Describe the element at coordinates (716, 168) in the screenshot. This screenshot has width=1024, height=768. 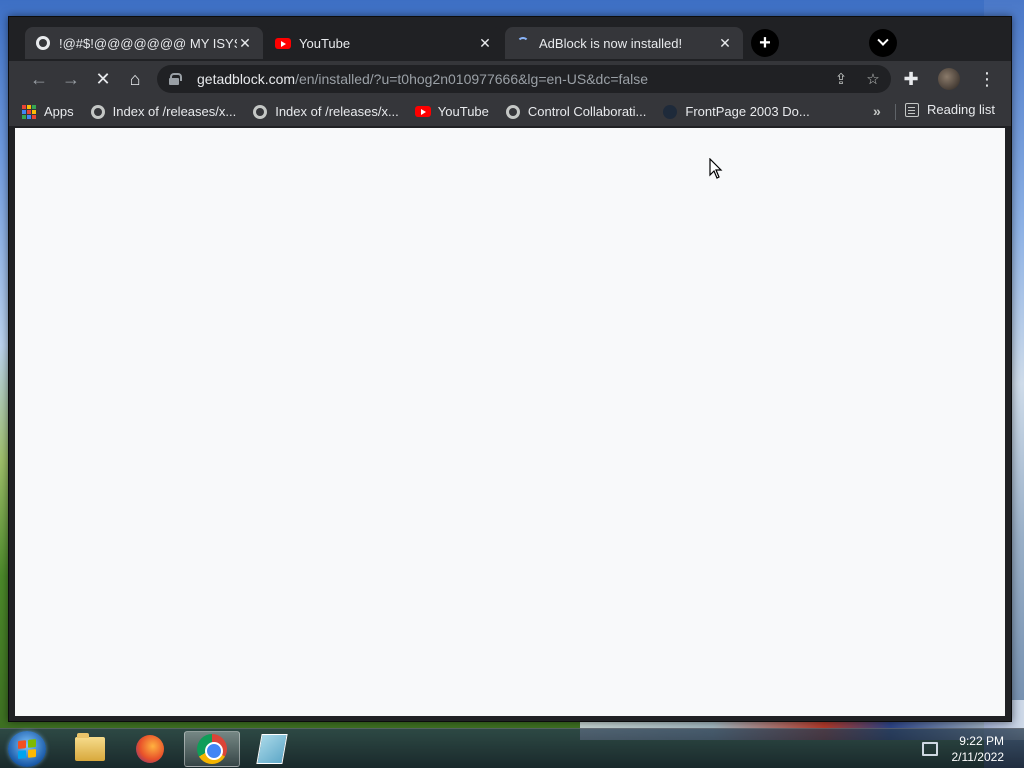
I see `mouse-cursor-icon` at that location.